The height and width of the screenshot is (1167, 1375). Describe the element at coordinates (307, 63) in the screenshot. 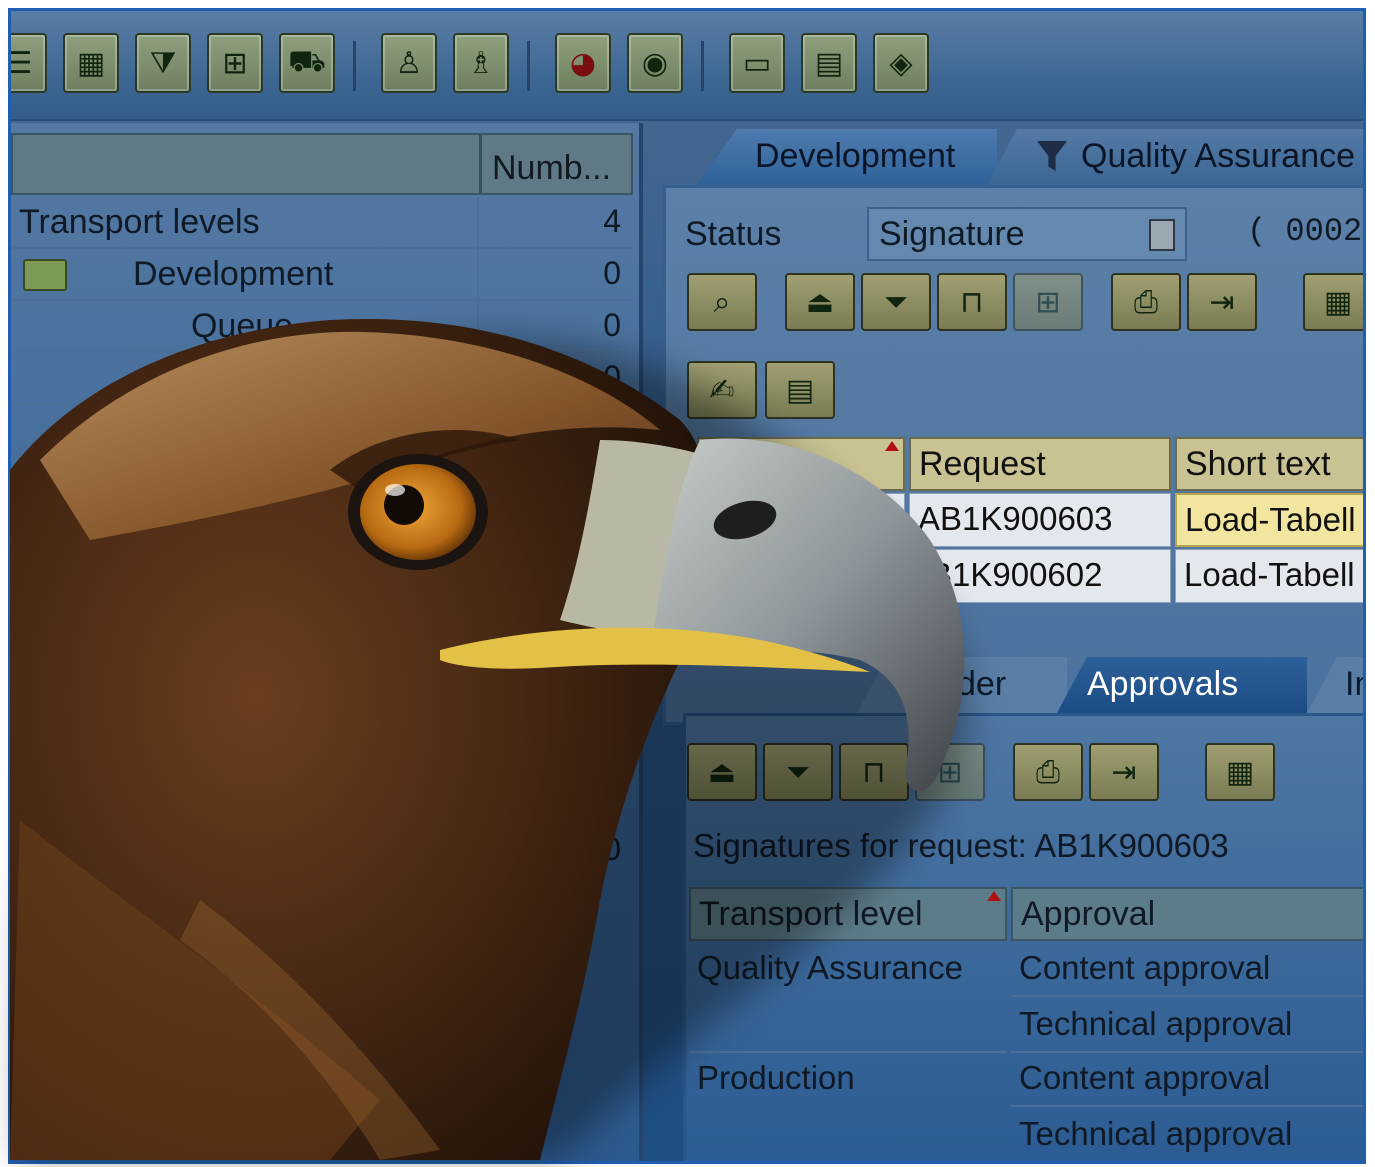

I see `transport-truck-icon: ⛟` at that location.